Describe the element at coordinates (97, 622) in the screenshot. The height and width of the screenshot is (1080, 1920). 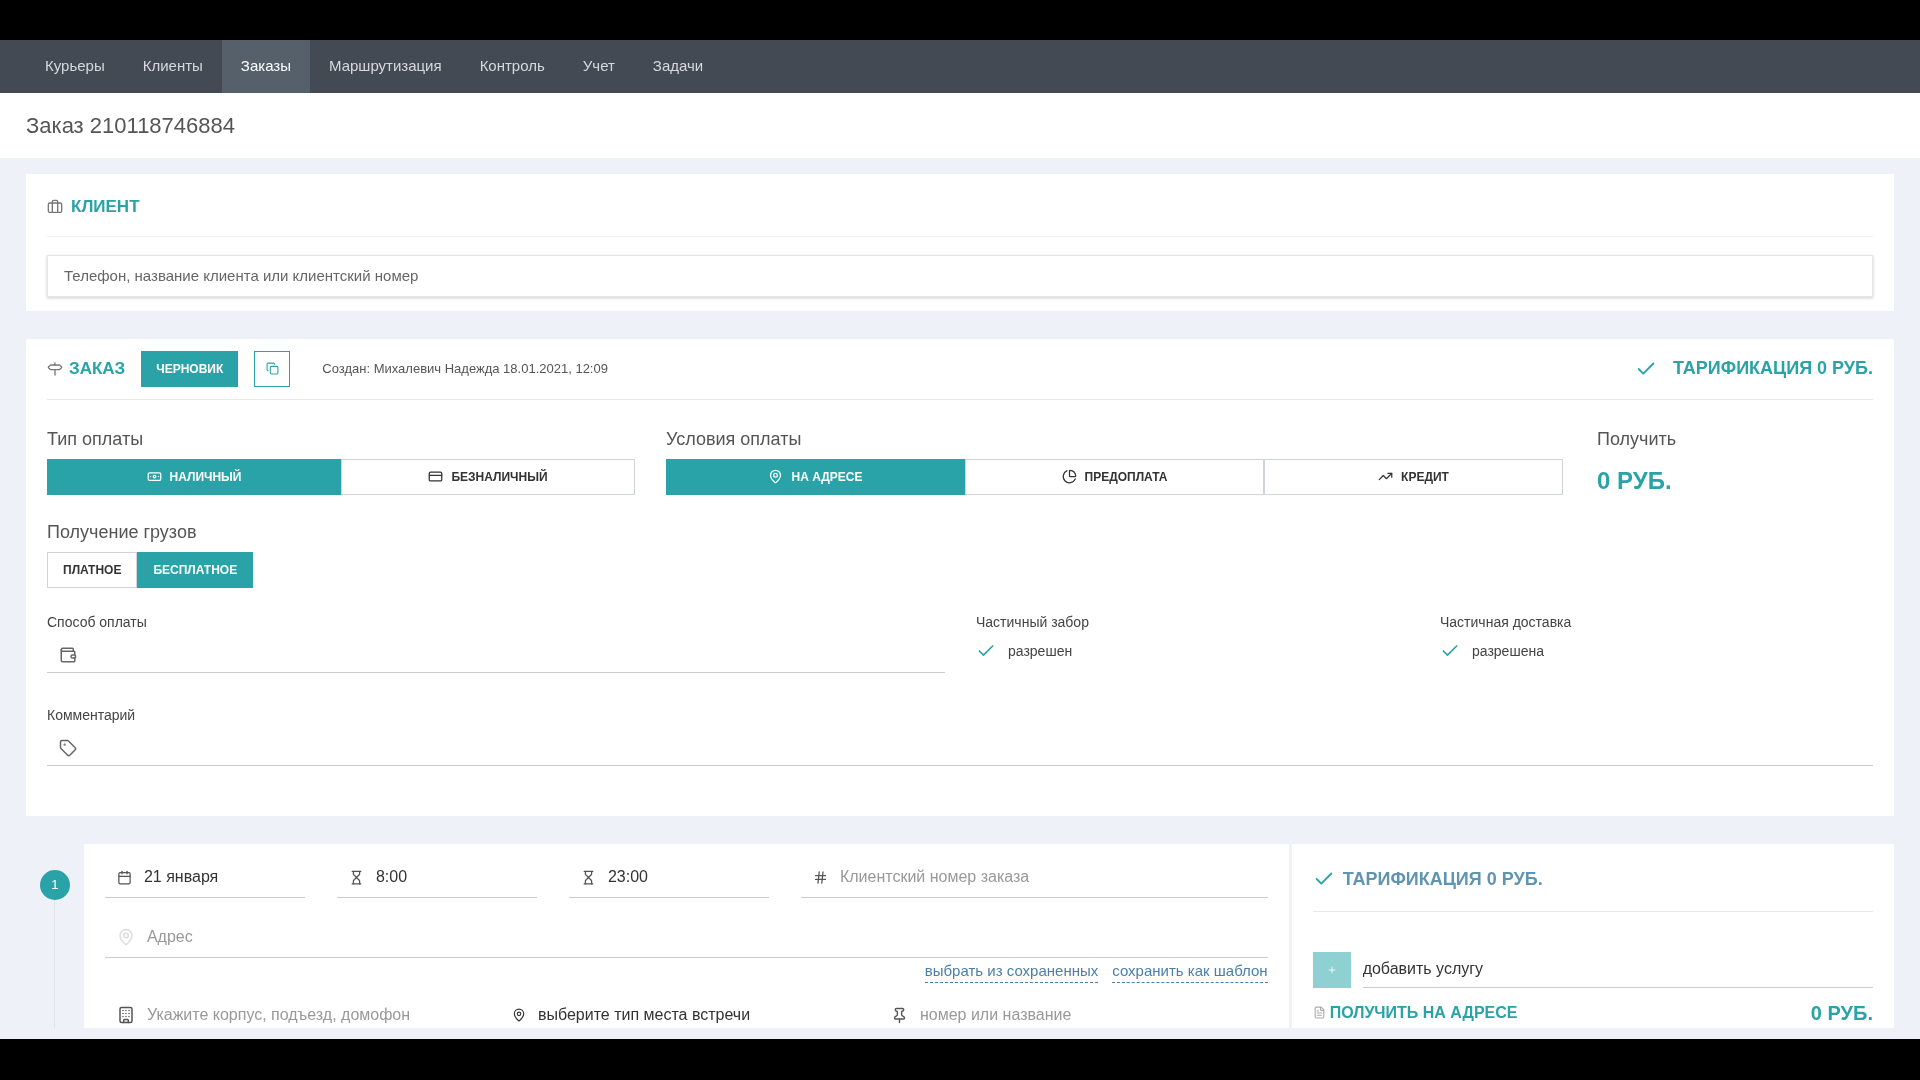
I see `field-label: Способ оплаты` at that location.